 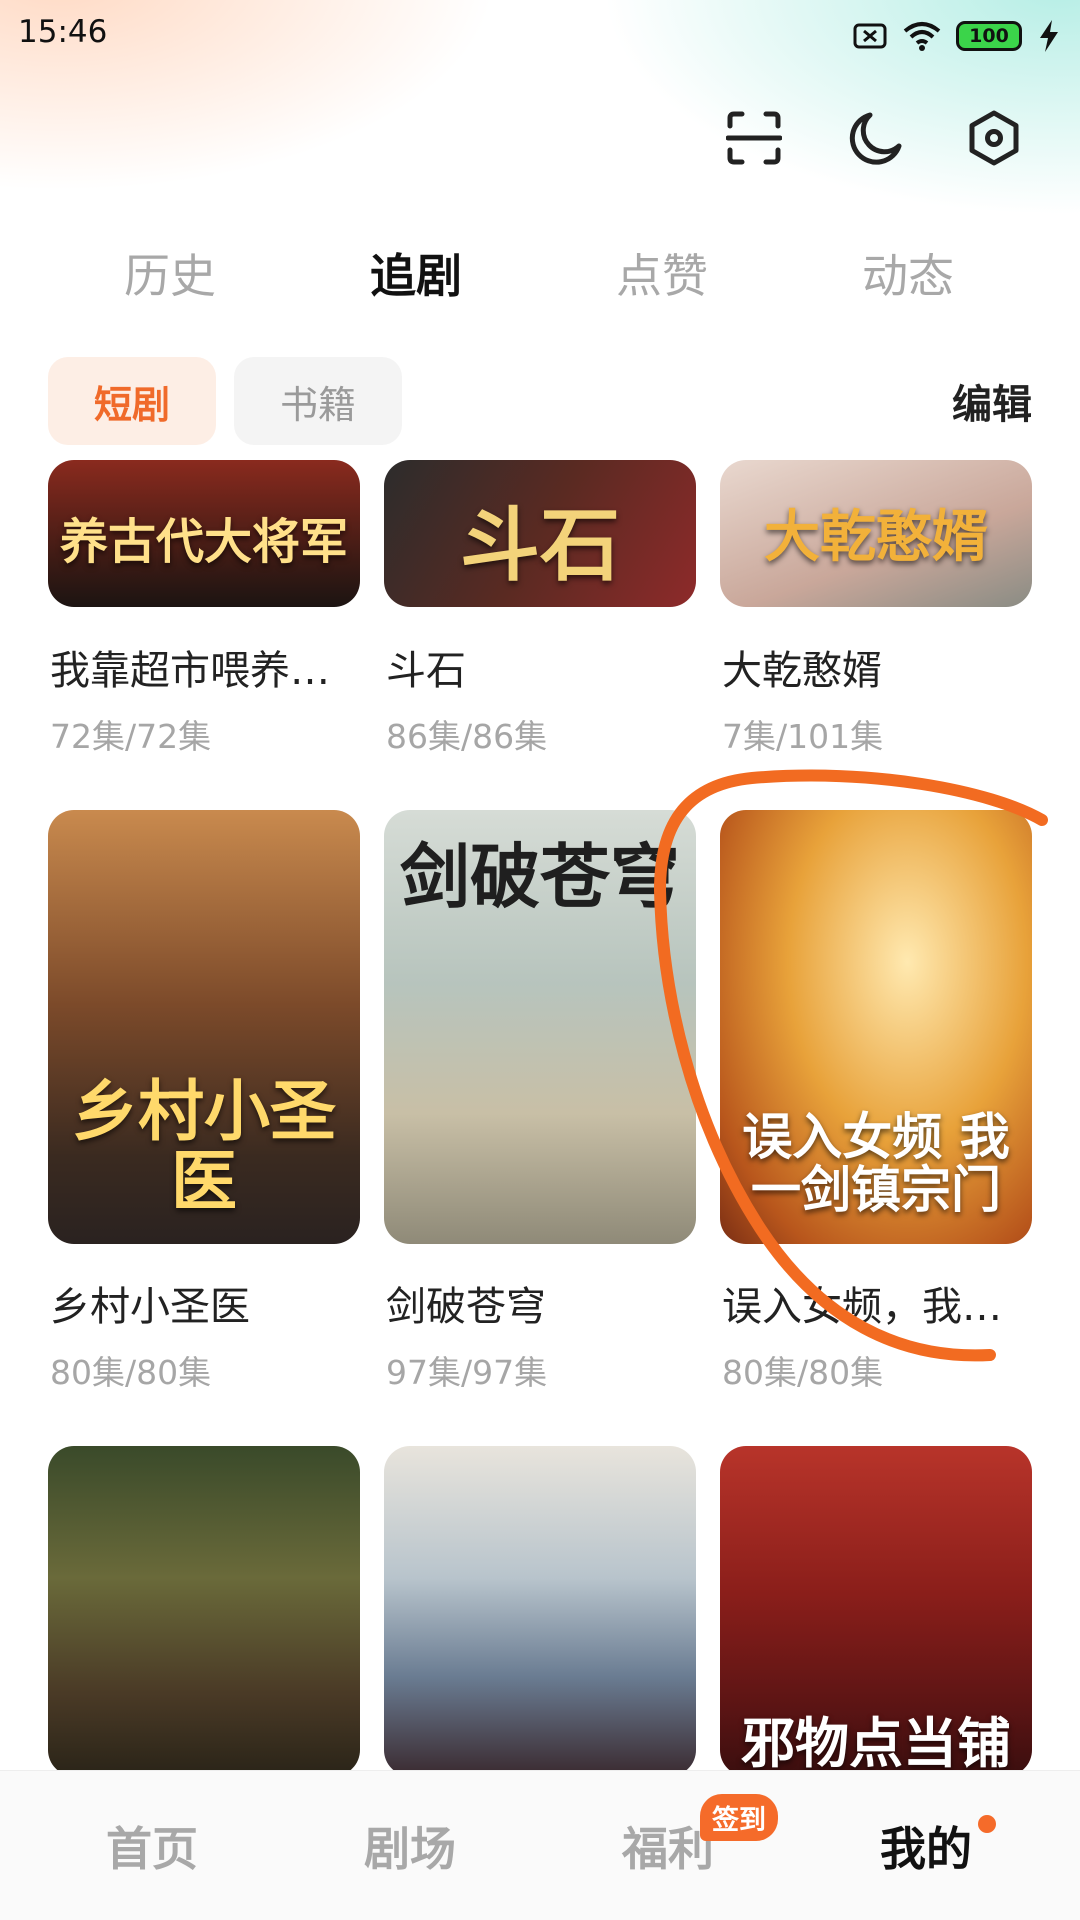 I want to click on nav-mine: 我的, so click(x=926, y=1846).